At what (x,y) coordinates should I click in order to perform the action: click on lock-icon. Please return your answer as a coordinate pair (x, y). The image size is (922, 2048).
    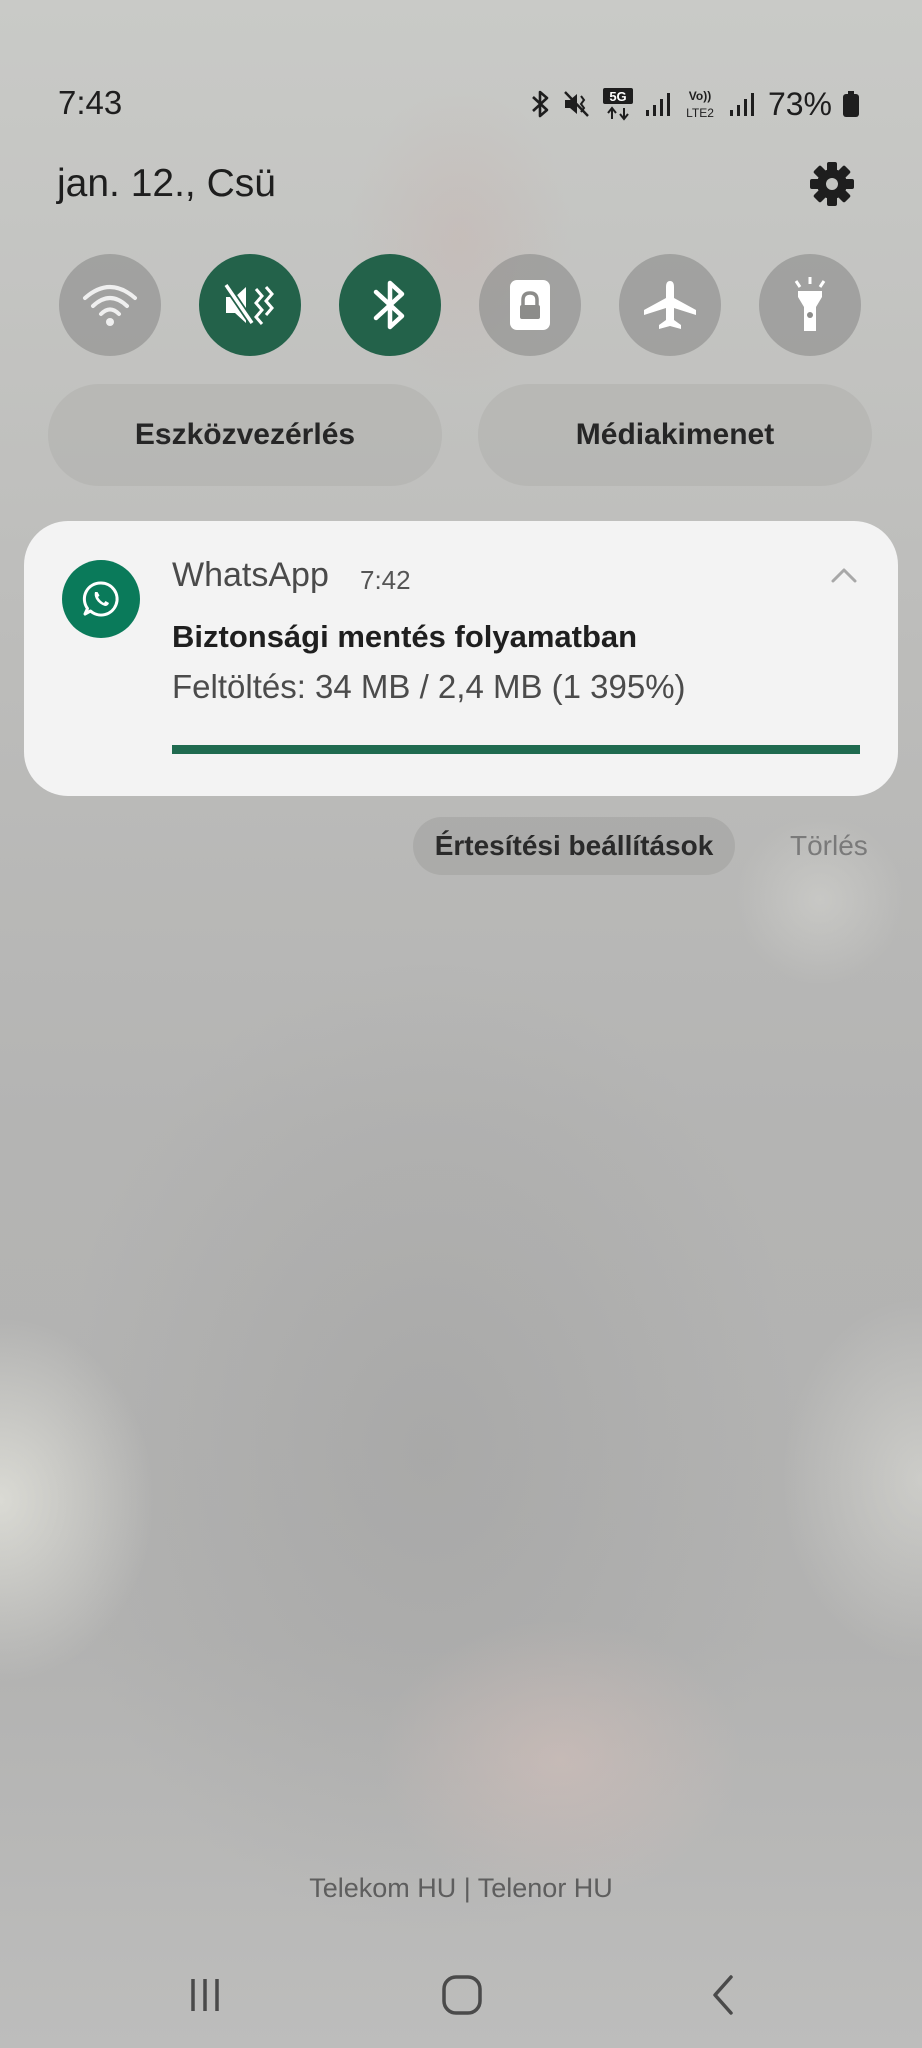
    Looking at the image, I should click on (530, 305).